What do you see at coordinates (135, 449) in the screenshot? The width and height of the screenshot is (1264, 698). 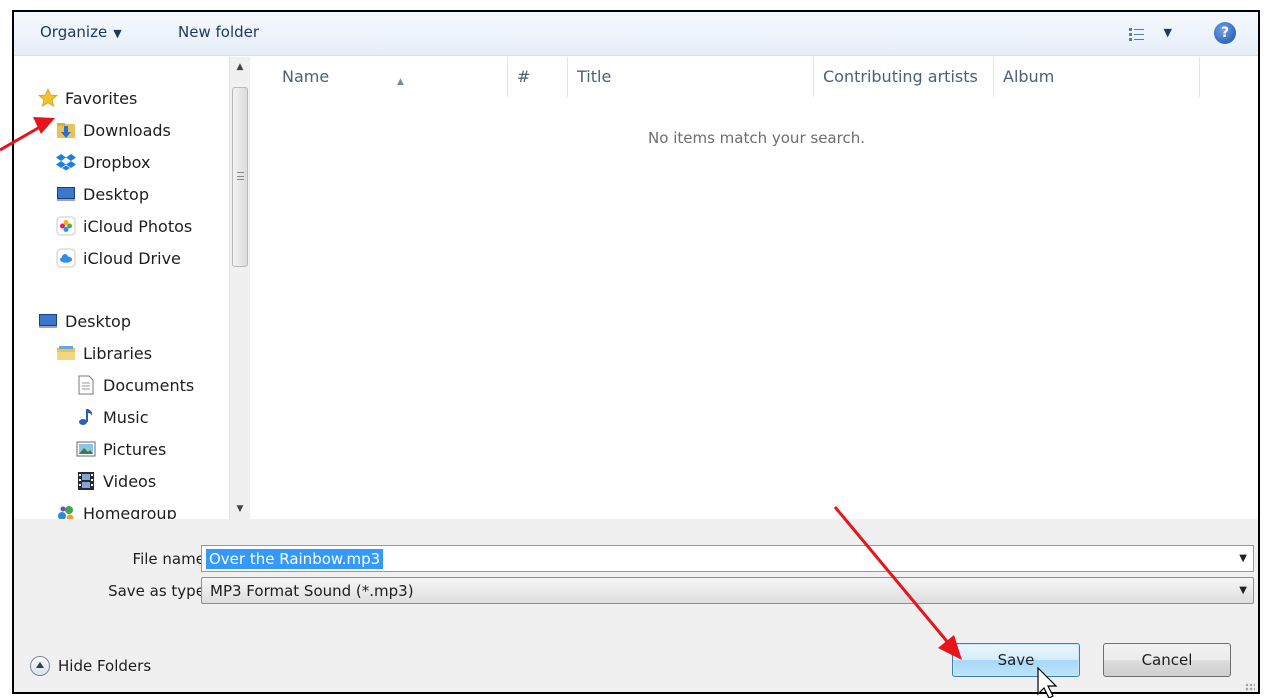 I see `nav-label: Pictures` at bounding box center [135, 449].